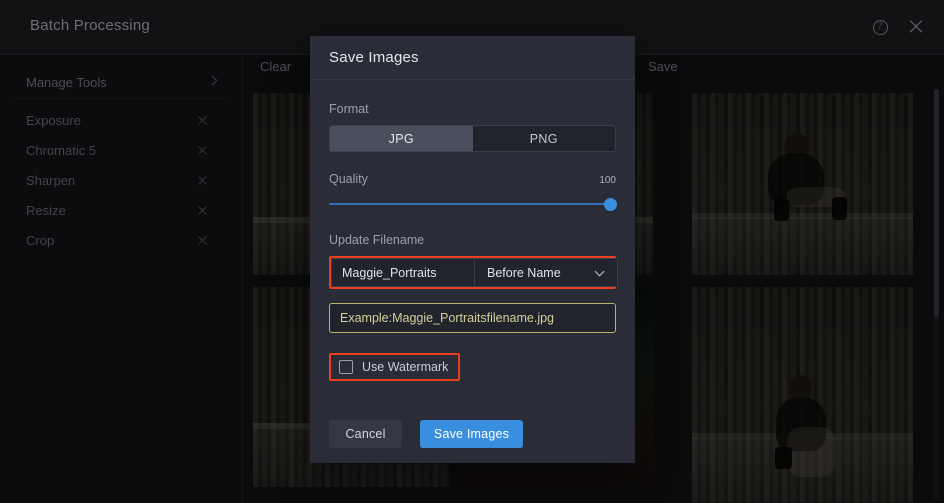 This screenshot has height=503, width=944. I want to click on sidebar-item-resize: Resize, so click(121, 210).